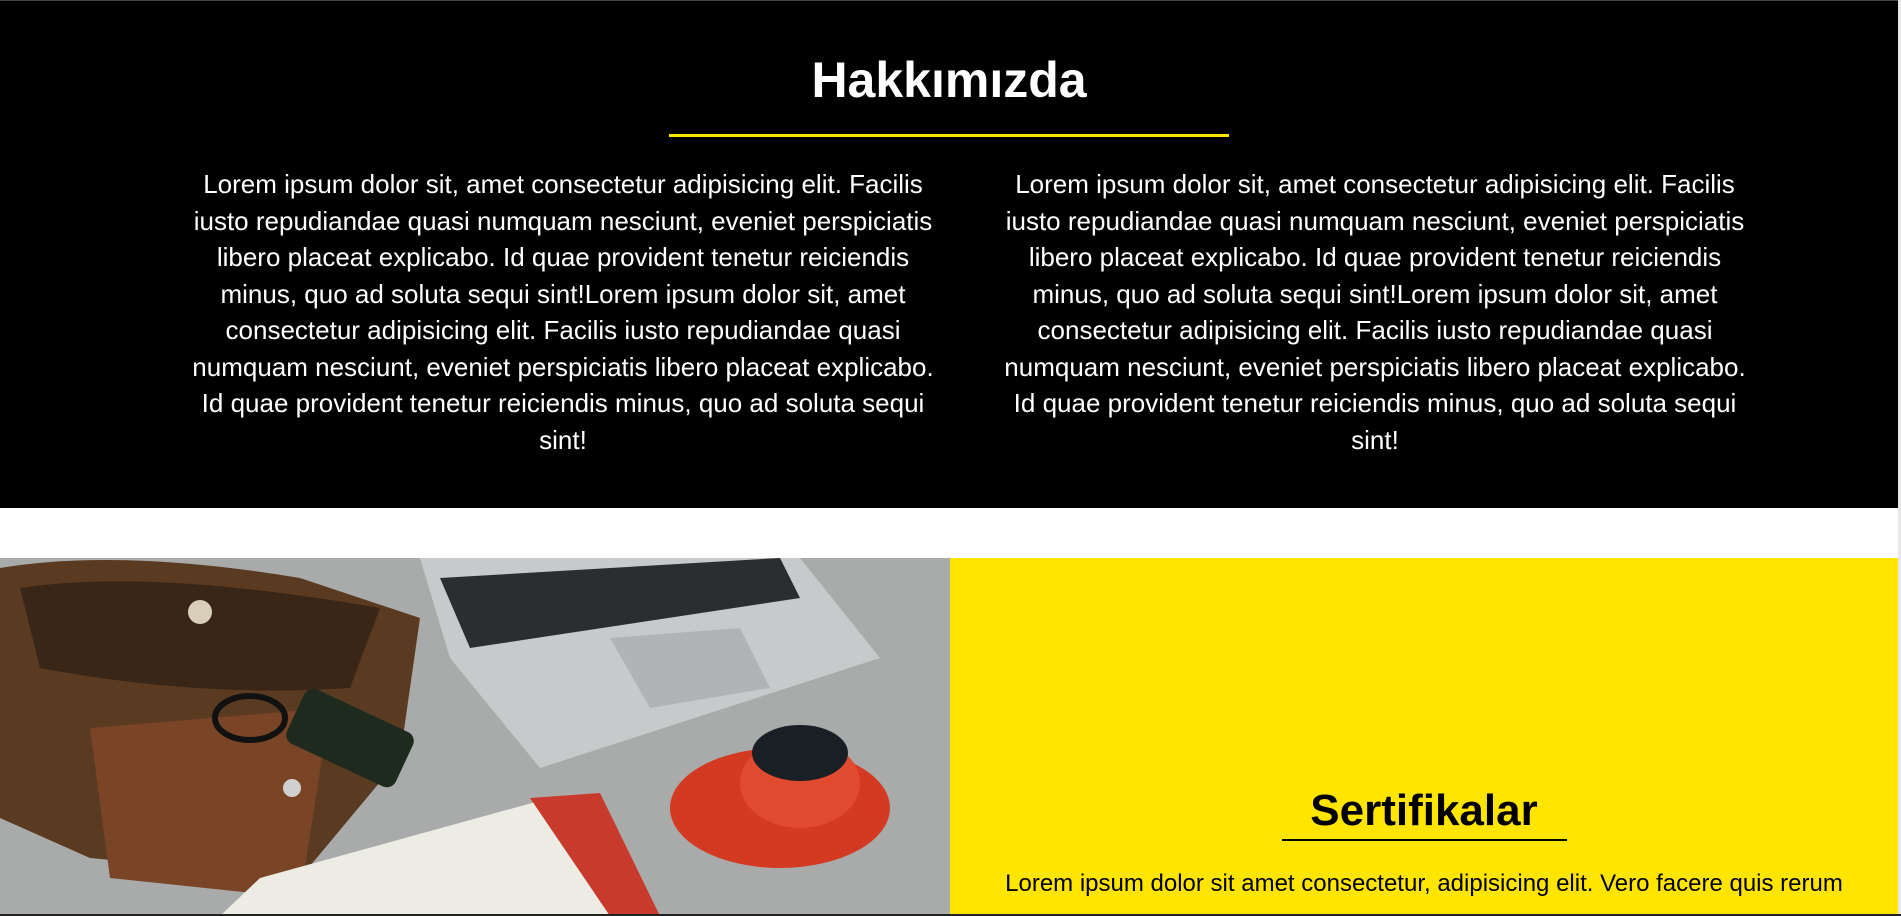  Describe the element at coordinates (949, 135) in the screenshot. I see `title-underline` at that location.